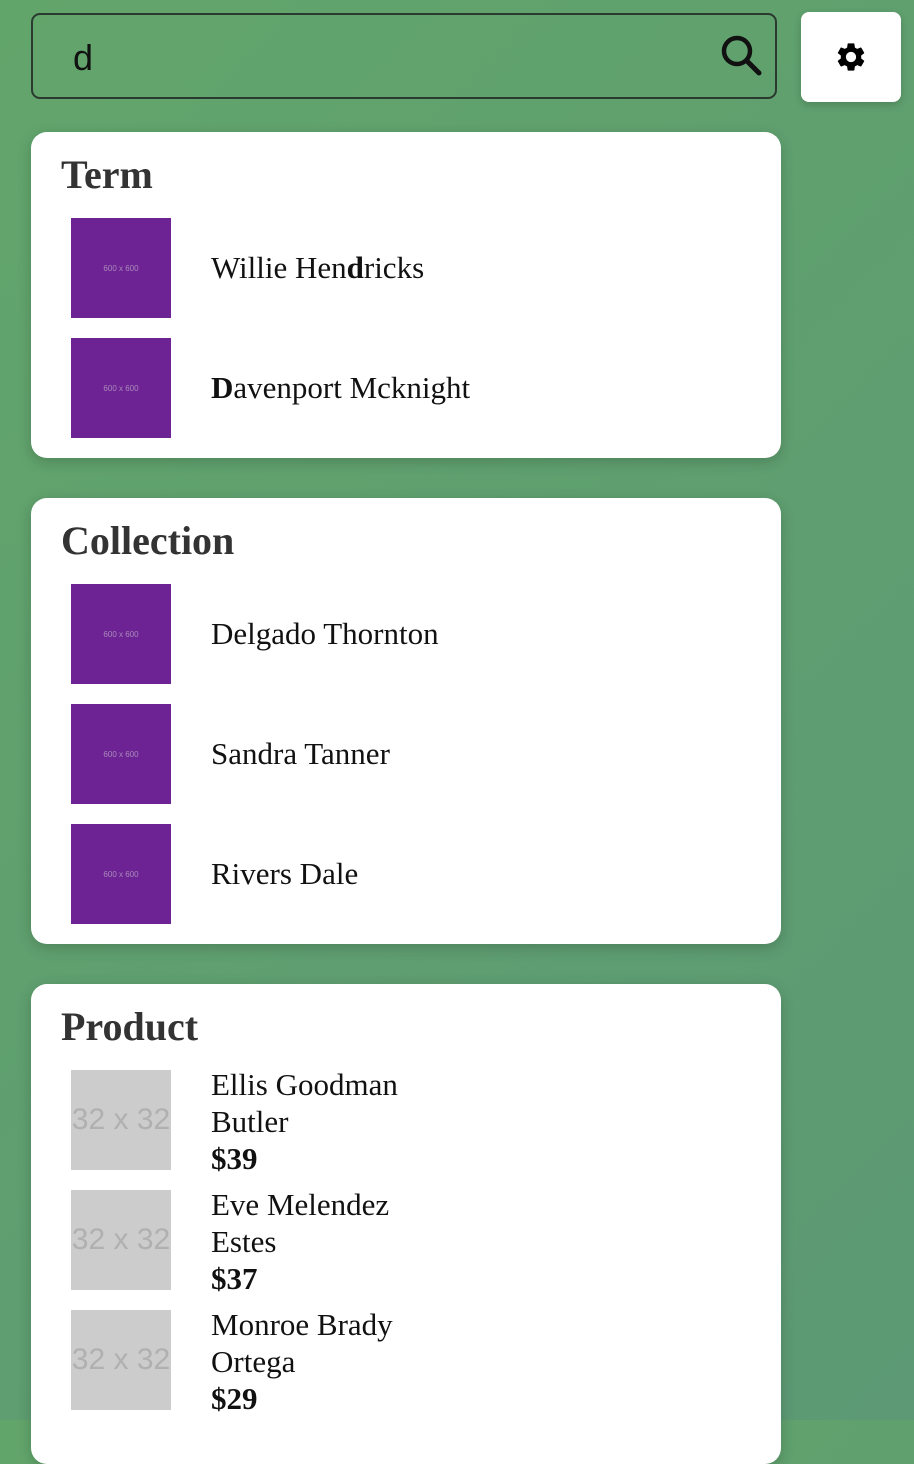 Image resolution: width=914 pixels, height=1464 pixels. I want to click on product-details: Ellis Goodman Butler $39, so click(304, 1121).